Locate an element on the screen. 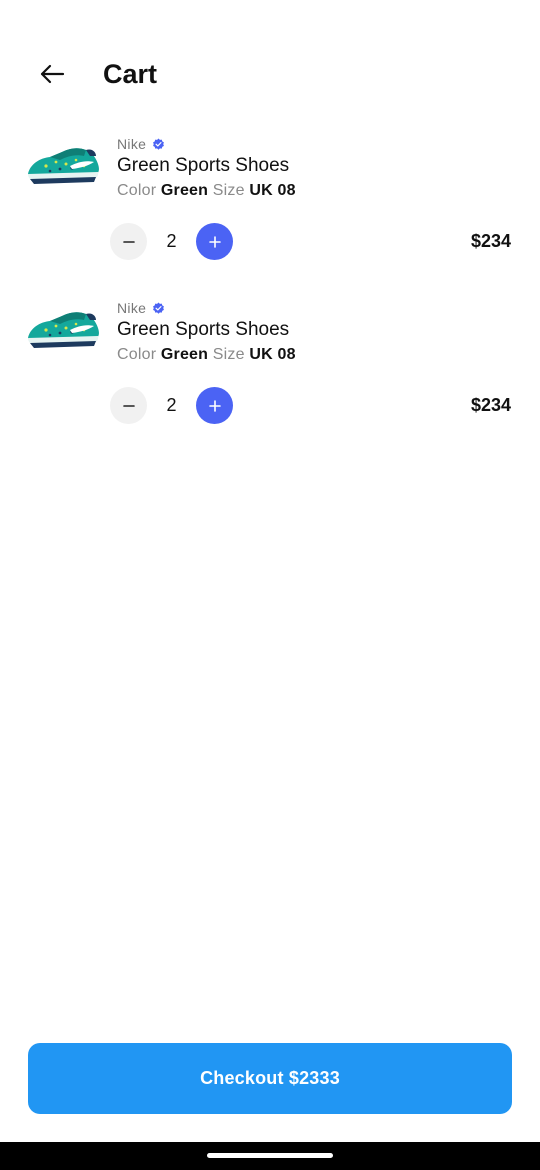  app-header: Cart is located at coordinates (270, 70).